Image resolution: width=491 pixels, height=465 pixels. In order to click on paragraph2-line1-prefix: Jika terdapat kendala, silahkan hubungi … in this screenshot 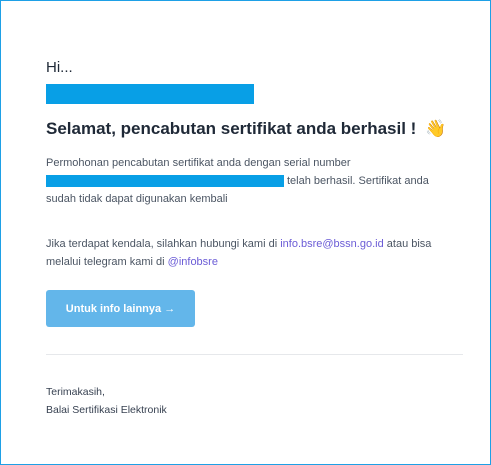, I will do `click(163, 244)`.